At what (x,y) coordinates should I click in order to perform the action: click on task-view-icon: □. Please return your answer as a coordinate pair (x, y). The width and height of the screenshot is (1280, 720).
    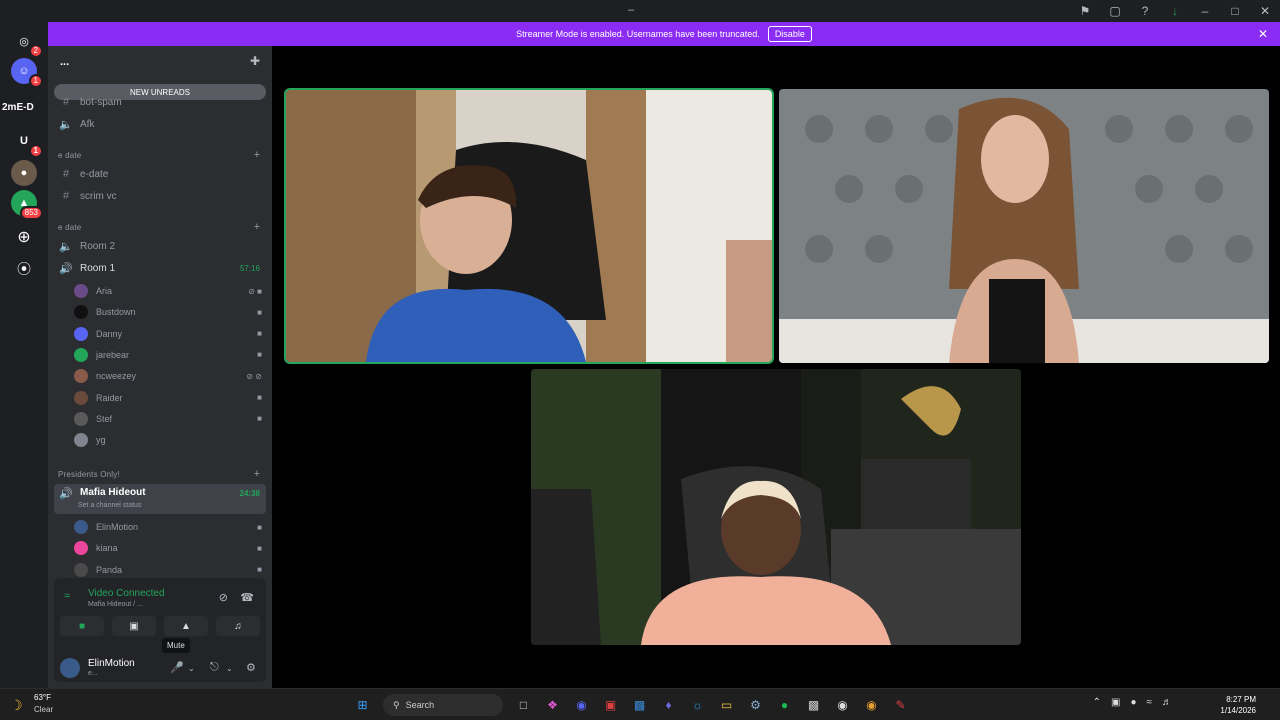
    Looking at the image, I should click on (523, 705).